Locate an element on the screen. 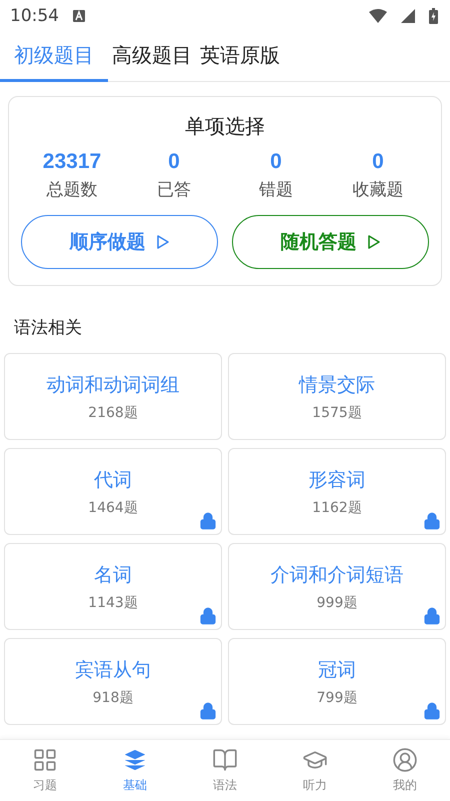  grid-icon is located at coordinates (45, 760).